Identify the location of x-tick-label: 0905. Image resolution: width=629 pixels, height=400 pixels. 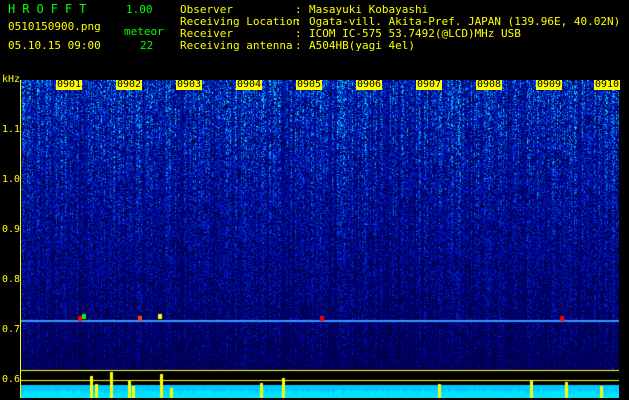
(309, 84).